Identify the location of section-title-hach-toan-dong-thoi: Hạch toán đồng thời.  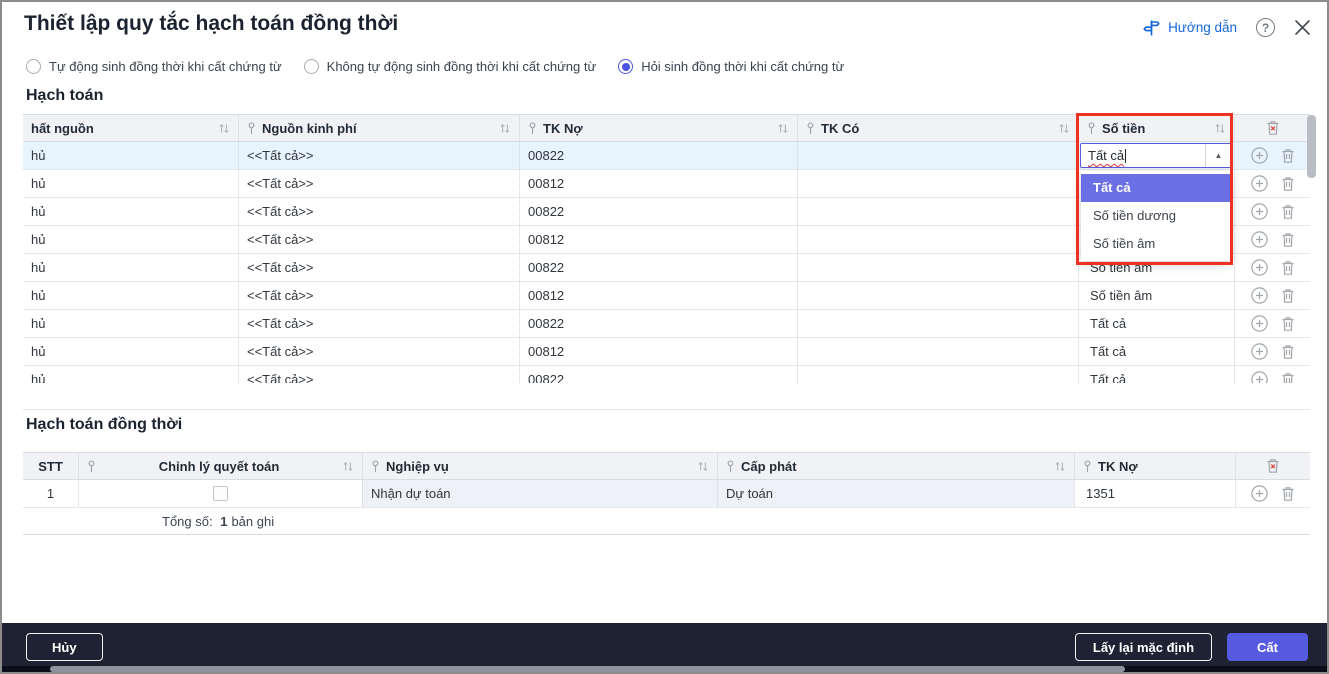
(104, 424).